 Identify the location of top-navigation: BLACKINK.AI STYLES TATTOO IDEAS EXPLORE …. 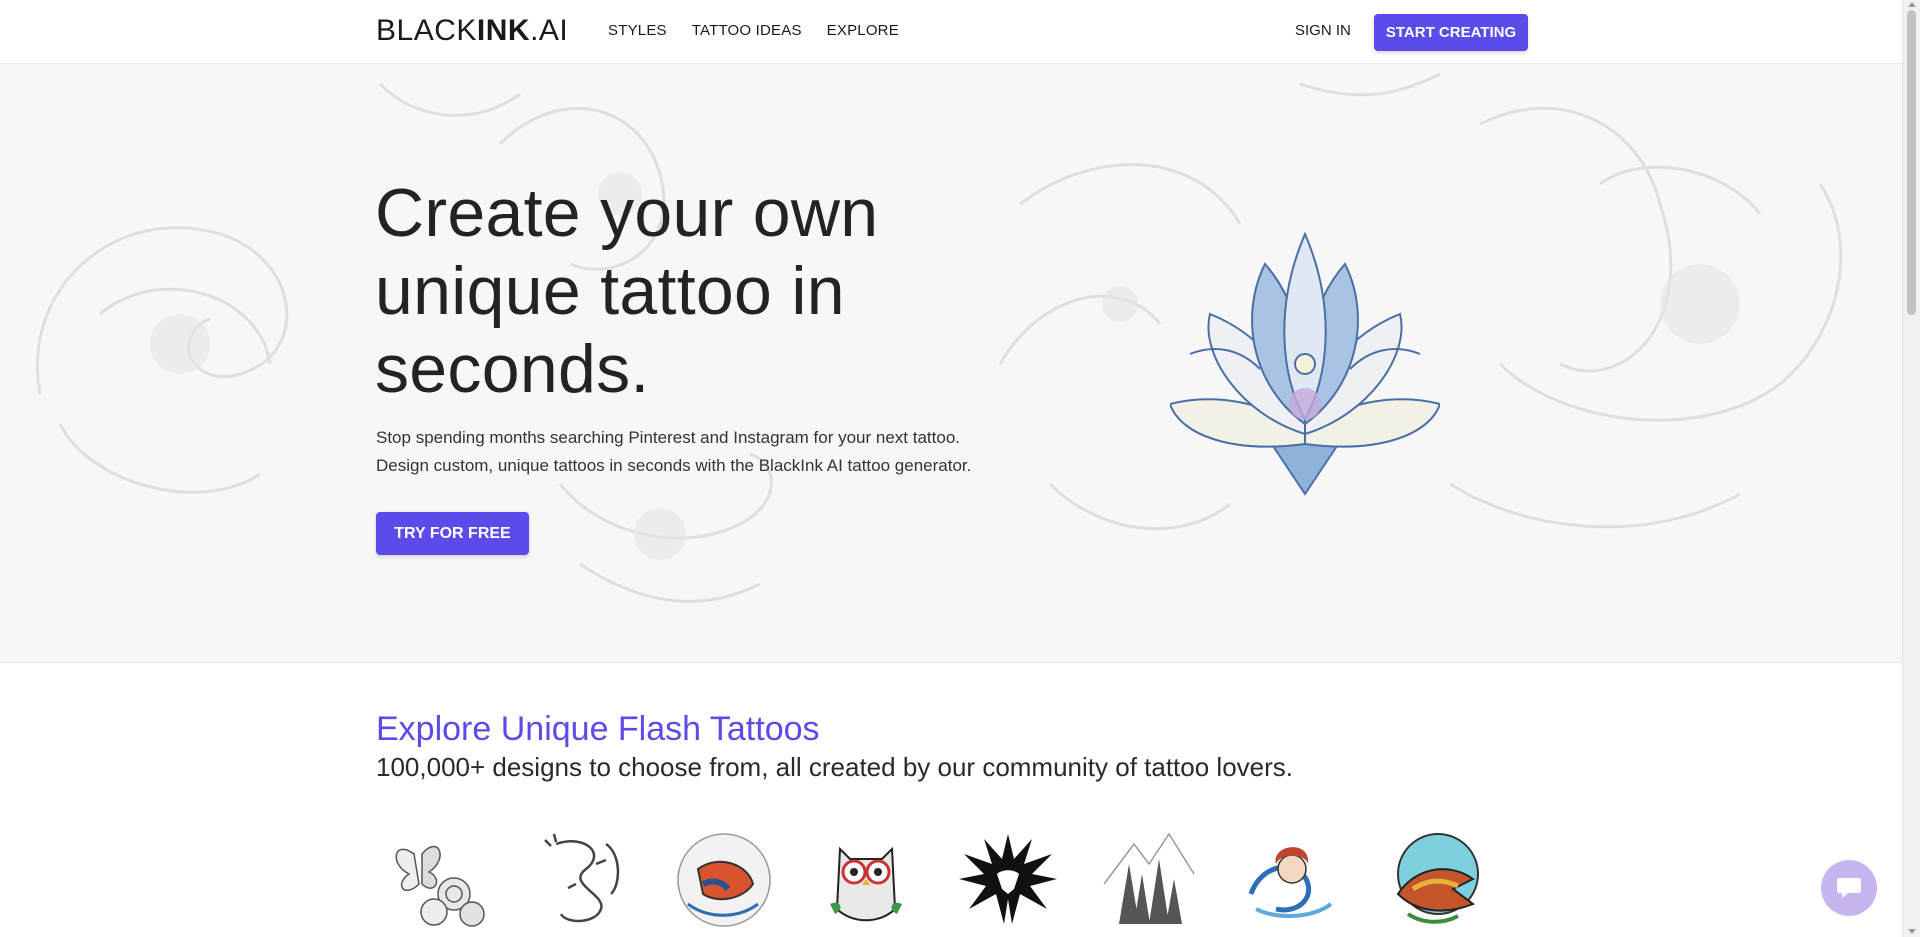
(951, 32).